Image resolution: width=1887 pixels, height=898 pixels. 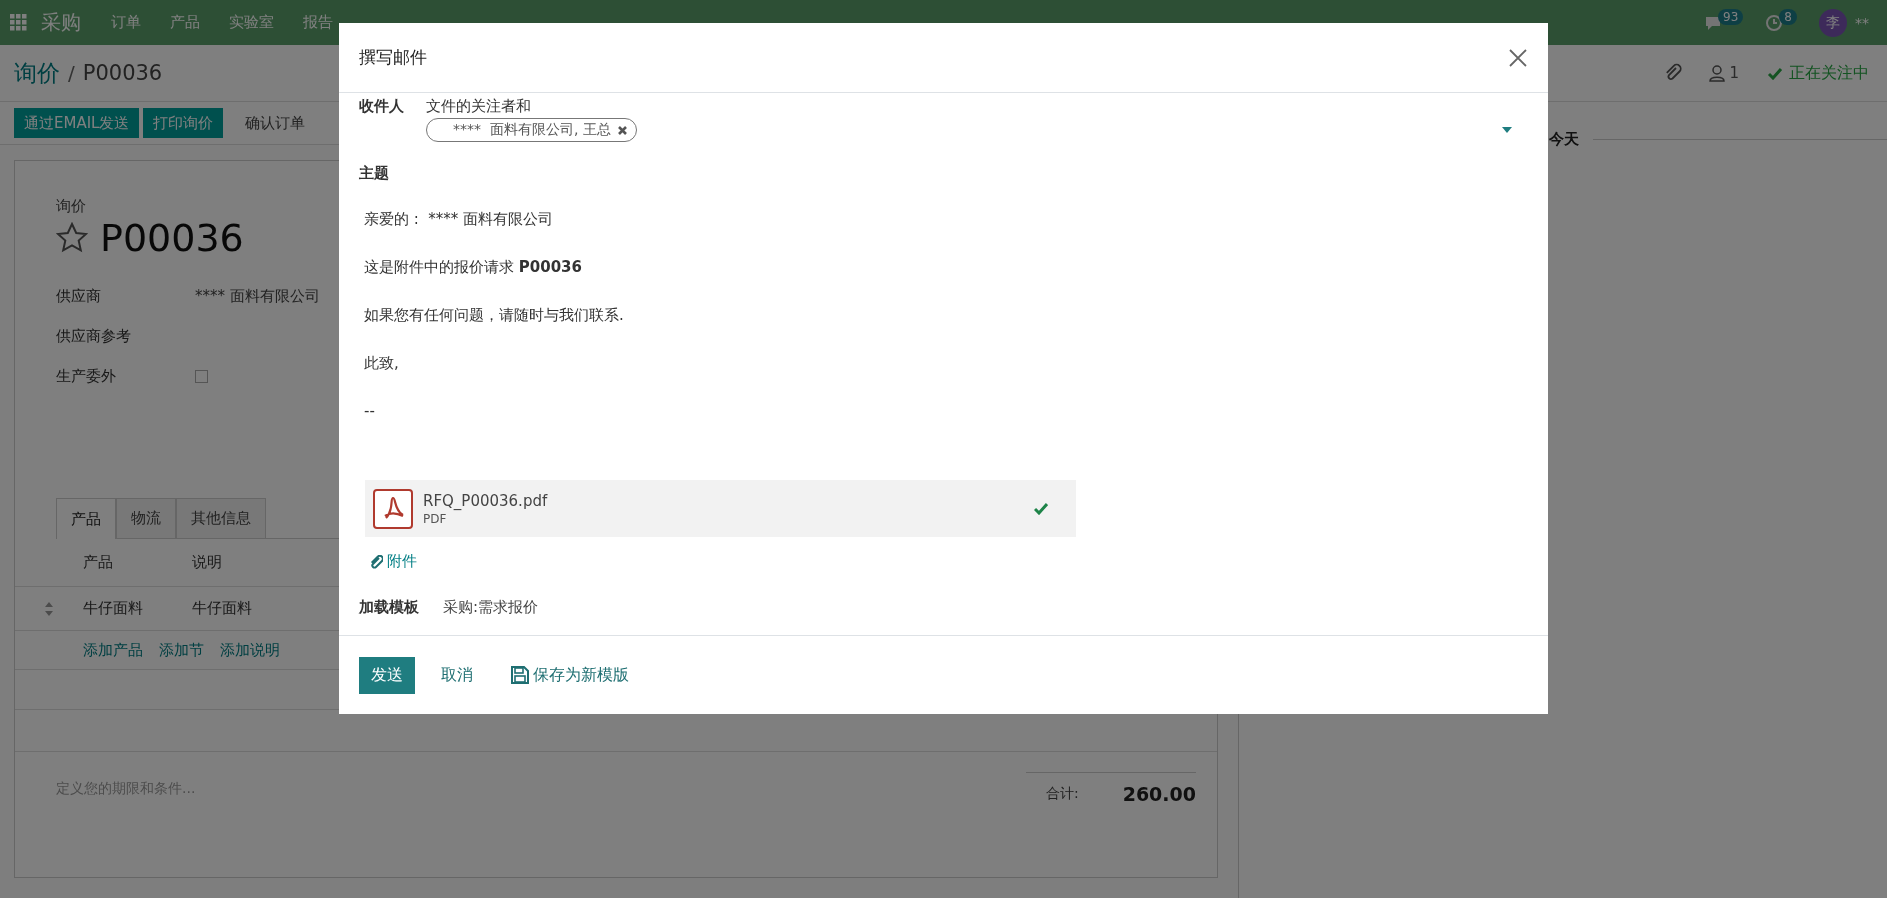 What do you see at coordinates (382, 106) in the screenshot?
I see `field-label: 收件人` at bounding box center [382, 106].